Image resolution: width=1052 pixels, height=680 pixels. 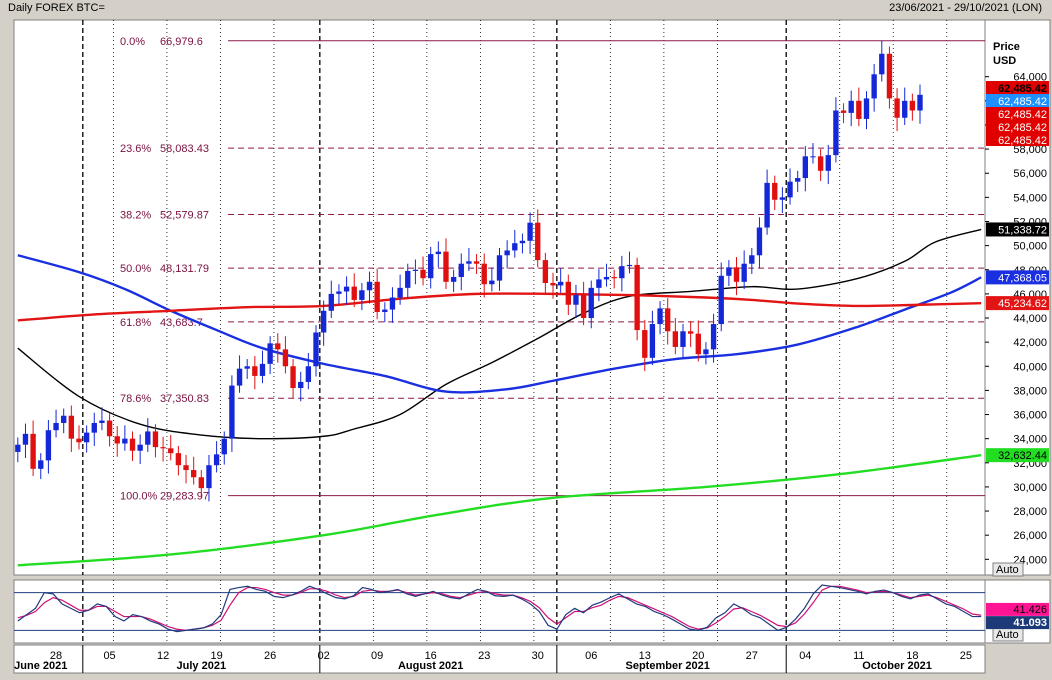 I want to click on y-tick-label: 26,000, so click(x=1030, y=536).